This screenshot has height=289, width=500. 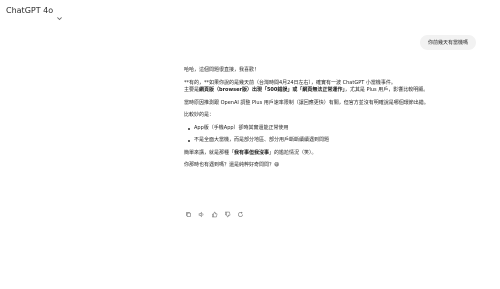 What do you see at coordinates (447, 42) in the screenshot?
I see `user-message: 你前幾天有當機嗎` at bounding box center [447, 42].